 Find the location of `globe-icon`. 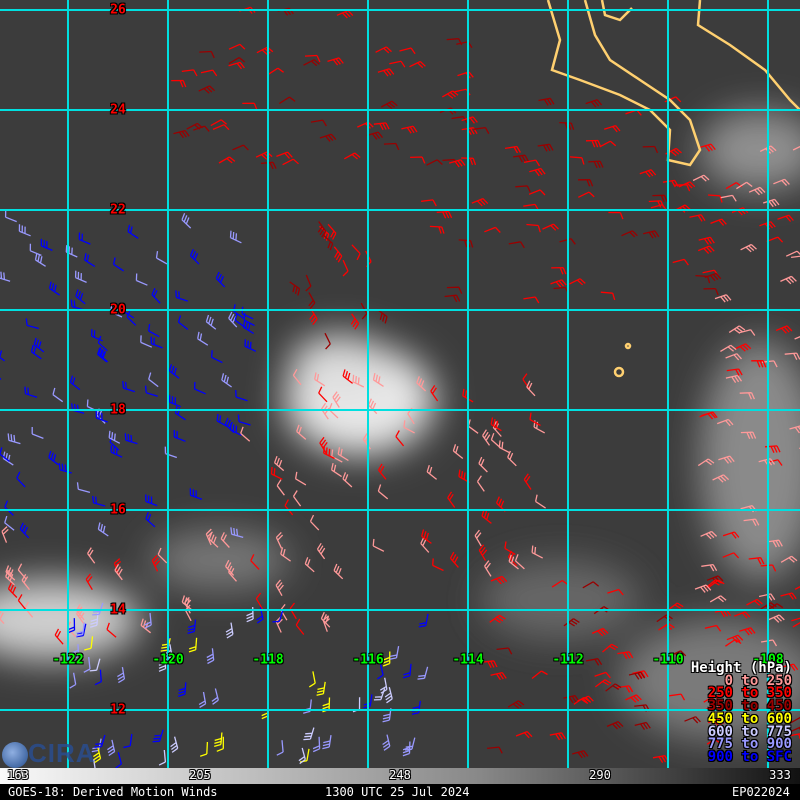

globe-icon is located at coordinates (15, 755).